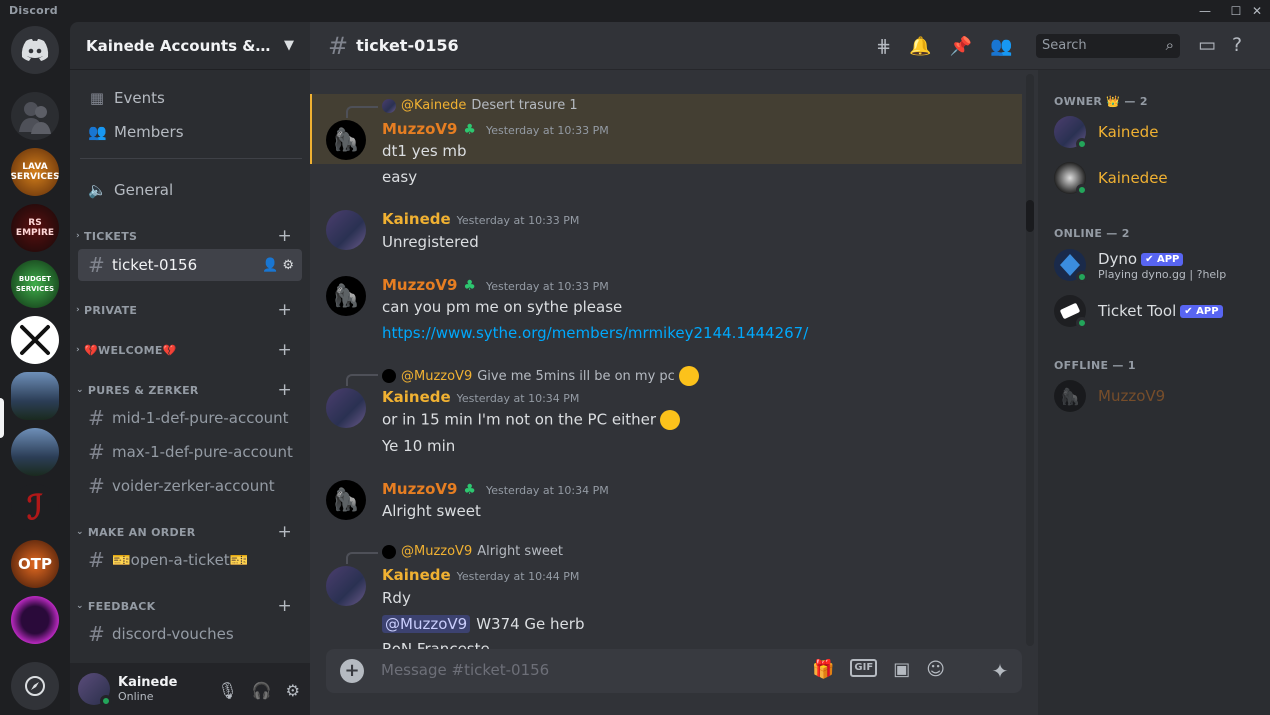 The width and height of the screenshot is (1270, 715). What do you see at coordinates (155, 265) in the screenshot?
I see `channel-label: ticket-0156` at bounding box center [155, 265].